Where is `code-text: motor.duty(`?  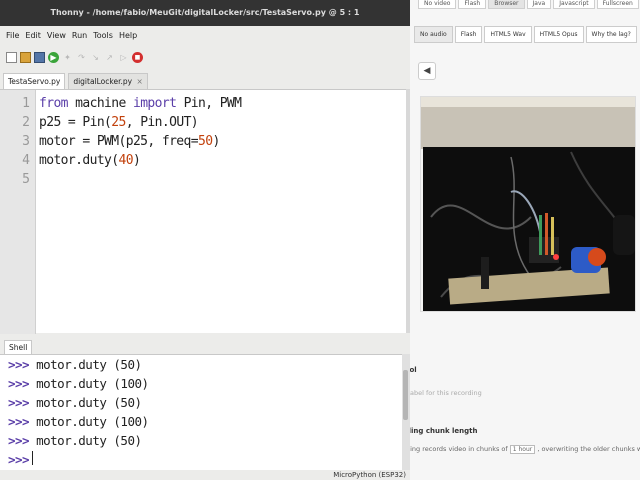
code-text: motor.duty( is located at coordinates (79, 160).